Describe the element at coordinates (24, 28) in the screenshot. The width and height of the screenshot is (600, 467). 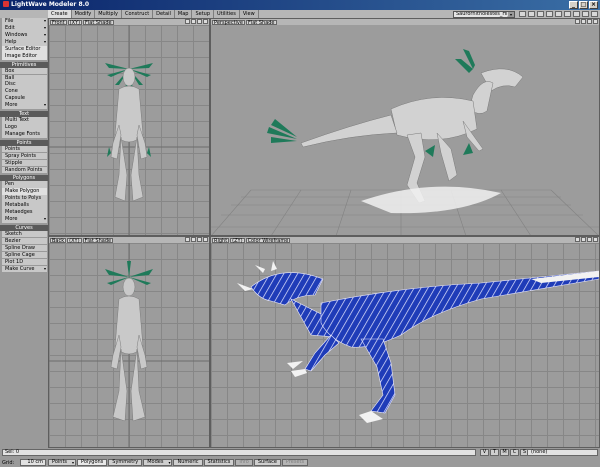
I see `edit-button: Edit` at that location.